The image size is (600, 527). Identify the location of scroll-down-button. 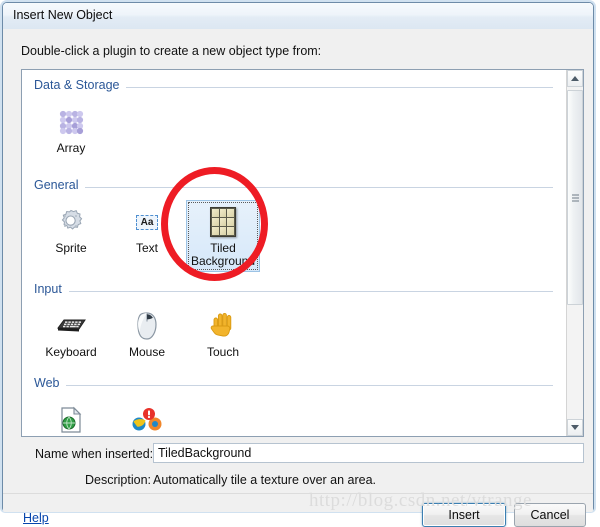
(575, 427).